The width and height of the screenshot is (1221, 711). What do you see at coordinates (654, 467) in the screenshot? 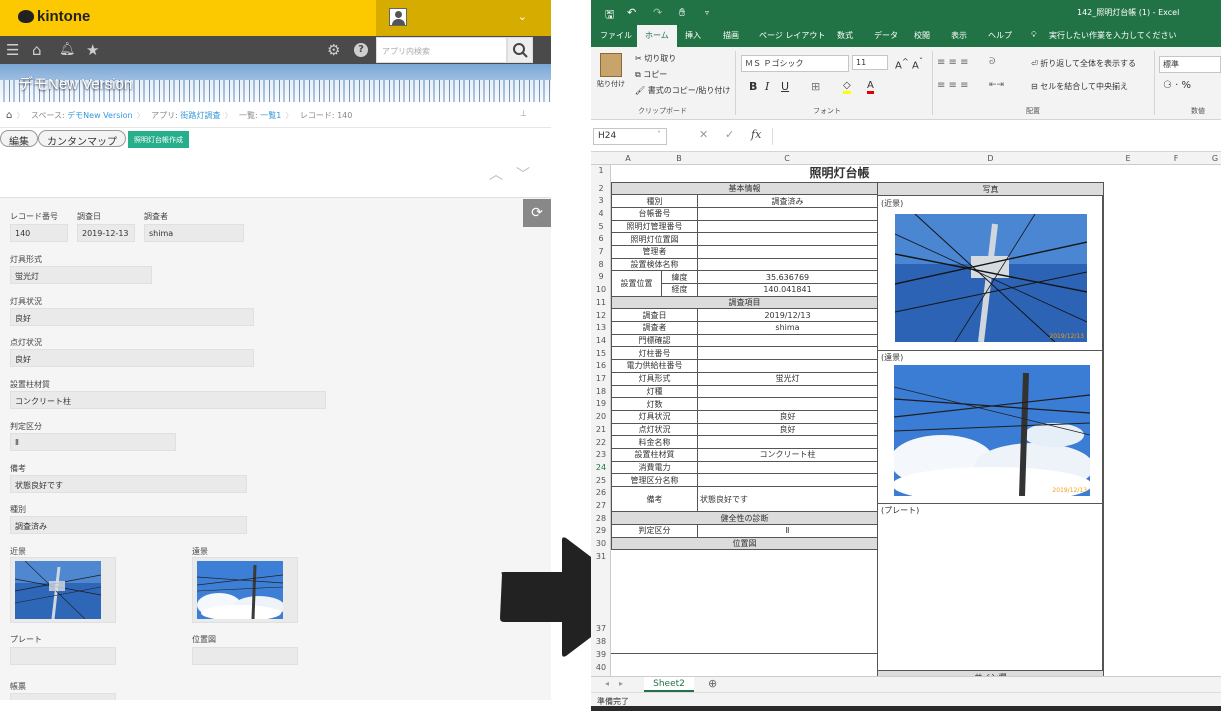
I see `ledger-row-label: 消費電力` at bounding box center [654, 467].